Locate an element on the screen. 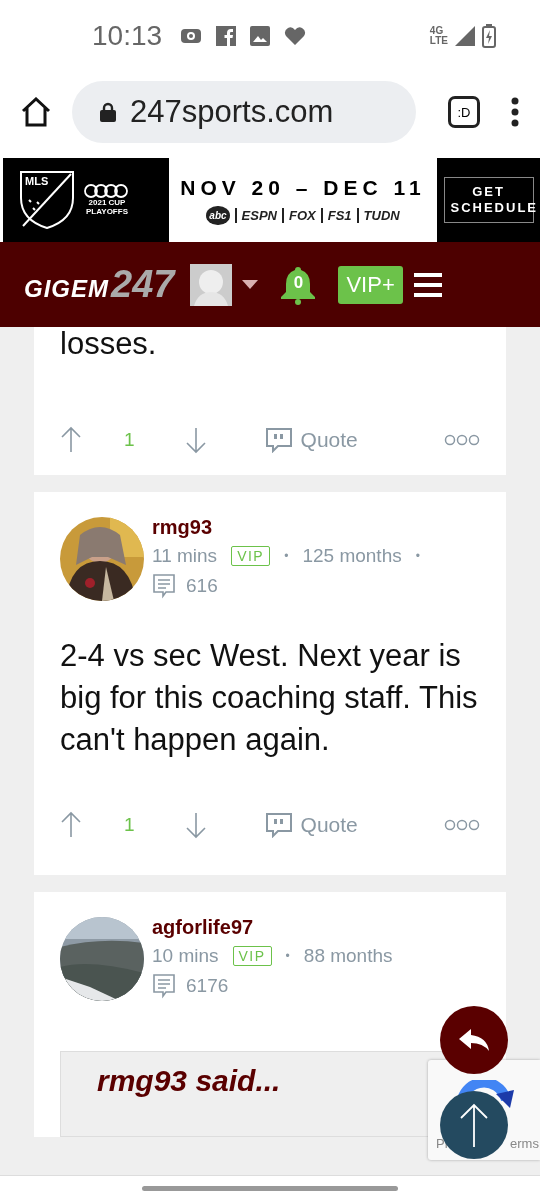 The width and height of the screenshot is (540, 1200). event-label: 2021 CUP PLAYOFFS is located at coordinates (107, 200).